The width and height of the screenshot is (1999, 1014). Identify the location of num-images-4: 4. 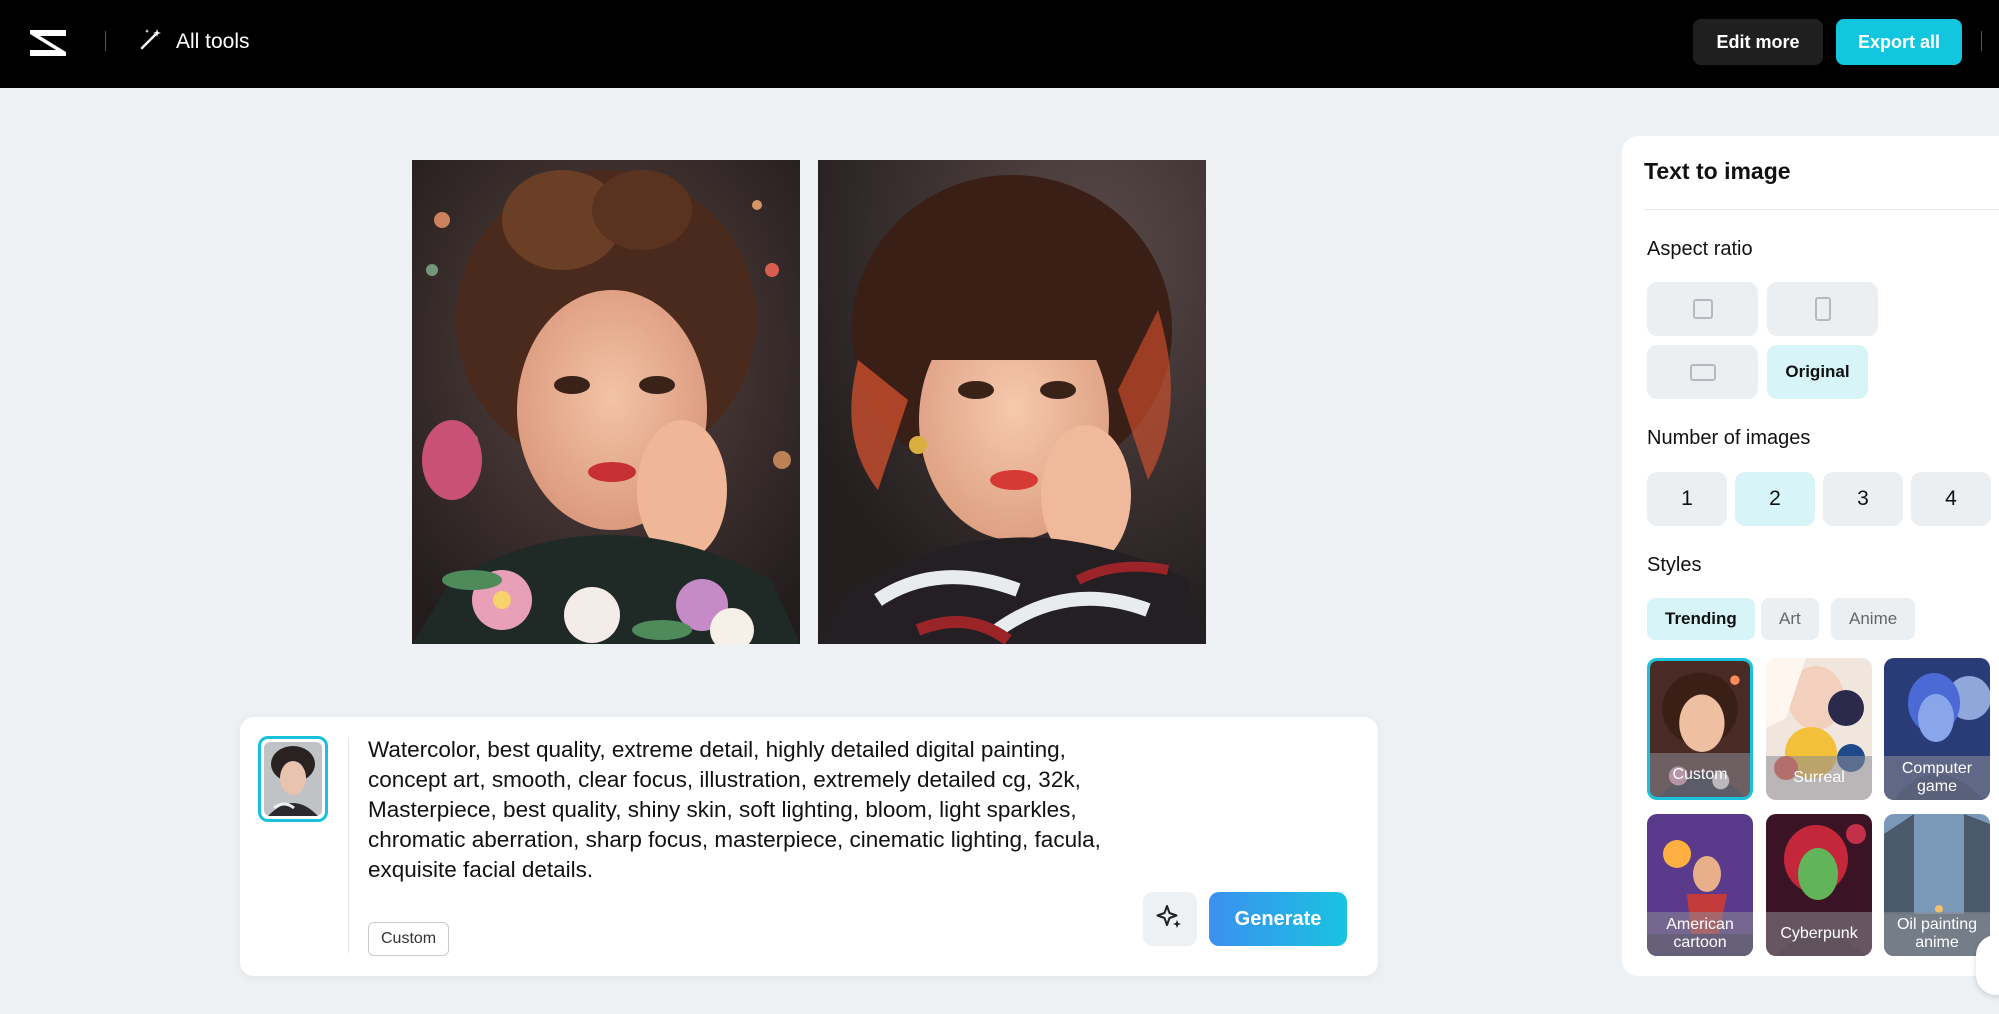
(1951, 499).